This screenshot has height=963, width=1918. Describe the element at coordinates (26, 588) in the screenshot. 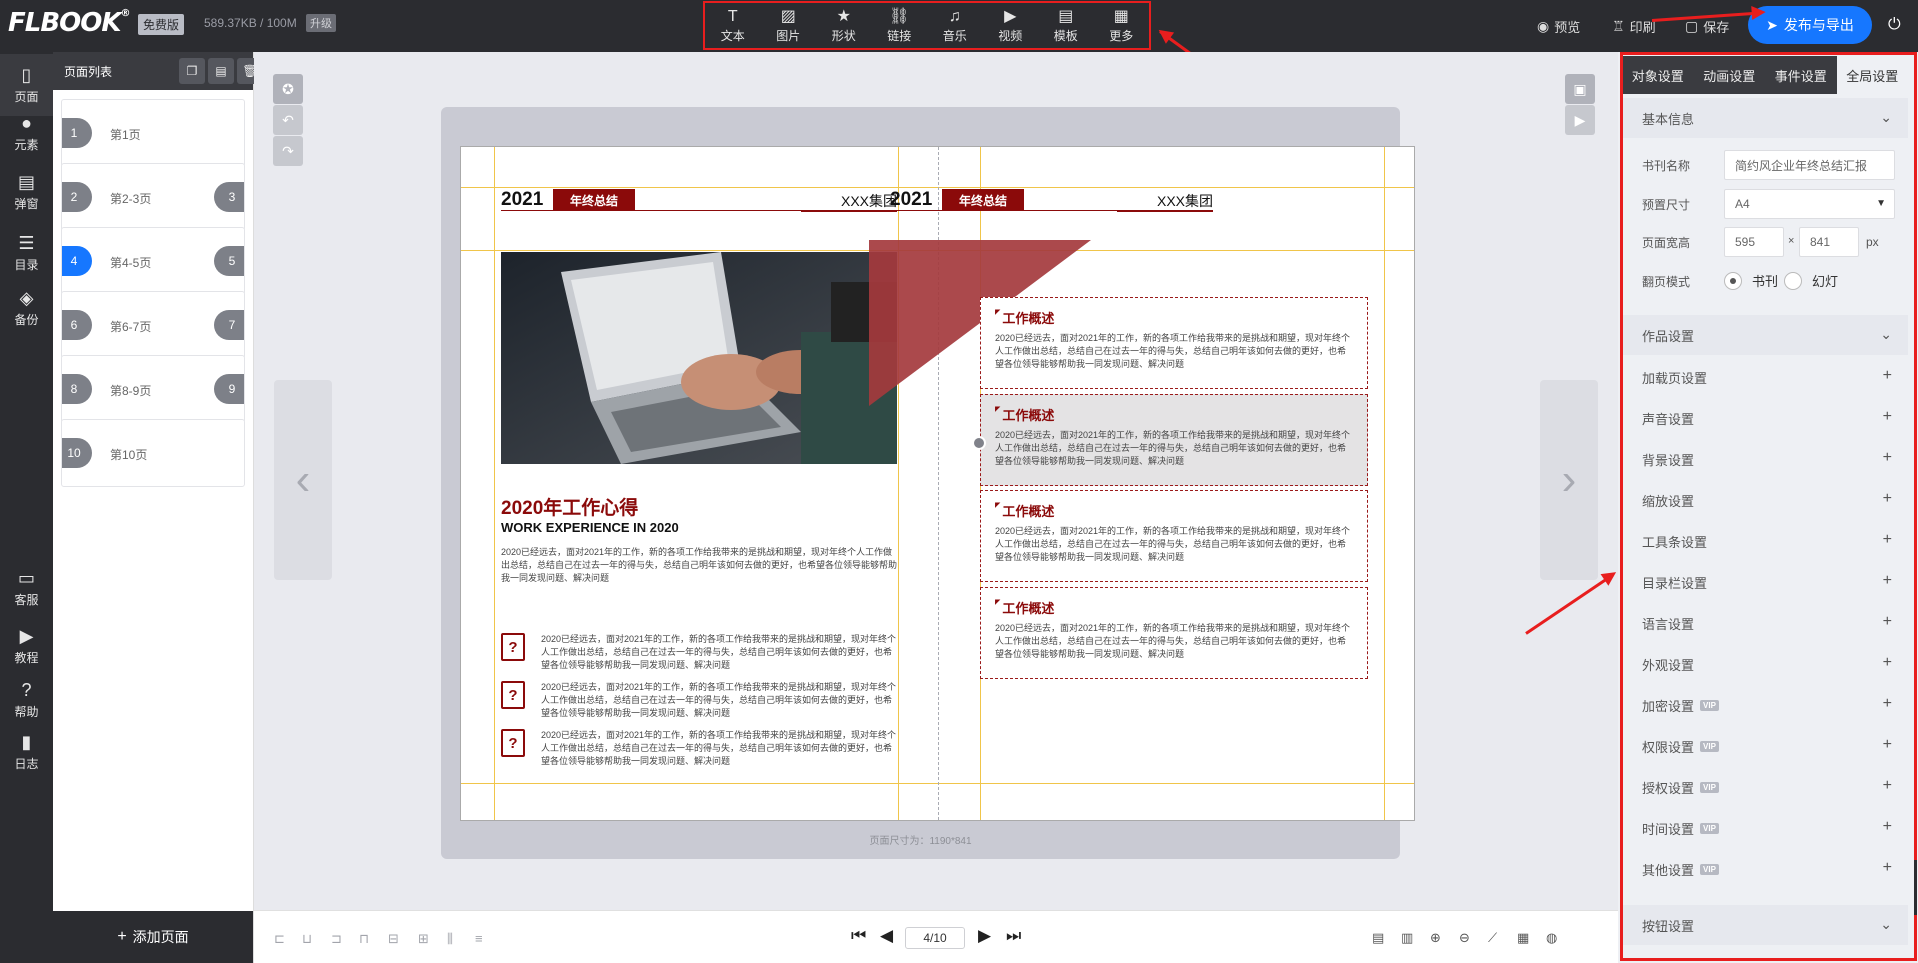

I see `nav-chat: ▭ 客服` at that location.